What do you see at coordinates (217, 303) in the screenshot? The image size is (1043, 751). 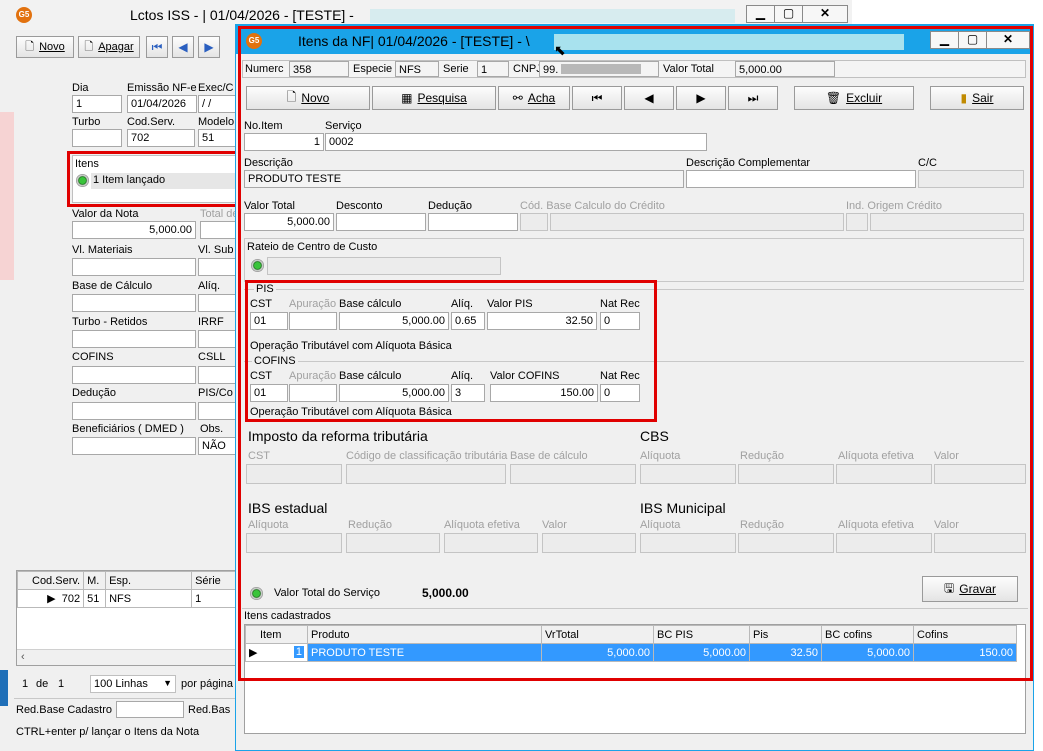 I see `aliq-field` at bounding box center [217, 303].